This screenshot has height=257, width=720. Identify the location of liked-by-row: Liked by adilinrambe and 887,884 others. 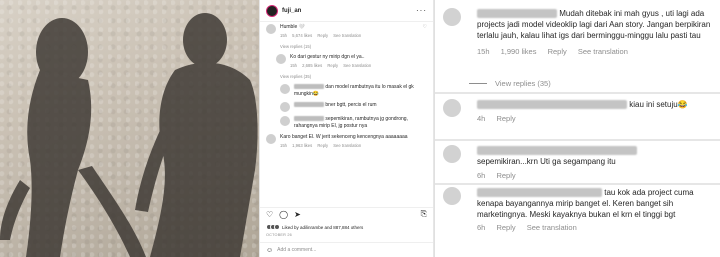
(314, 227).